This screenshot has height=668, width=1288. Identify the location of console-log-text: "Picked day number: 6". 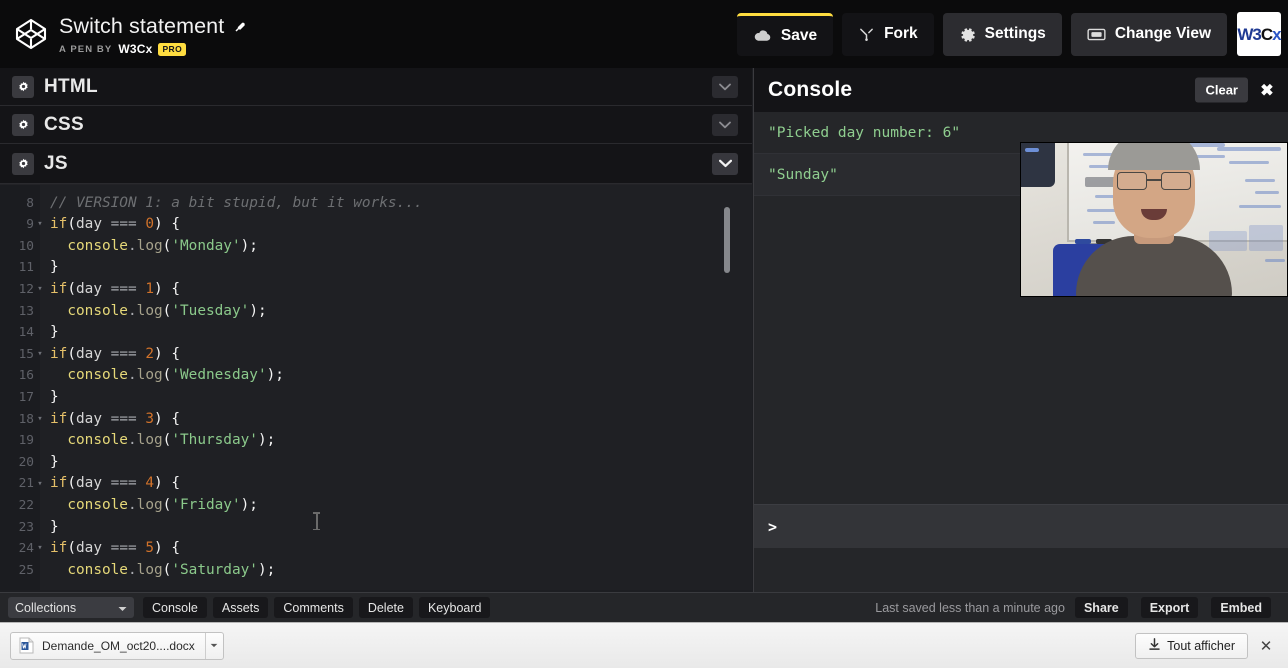
(864, 132).